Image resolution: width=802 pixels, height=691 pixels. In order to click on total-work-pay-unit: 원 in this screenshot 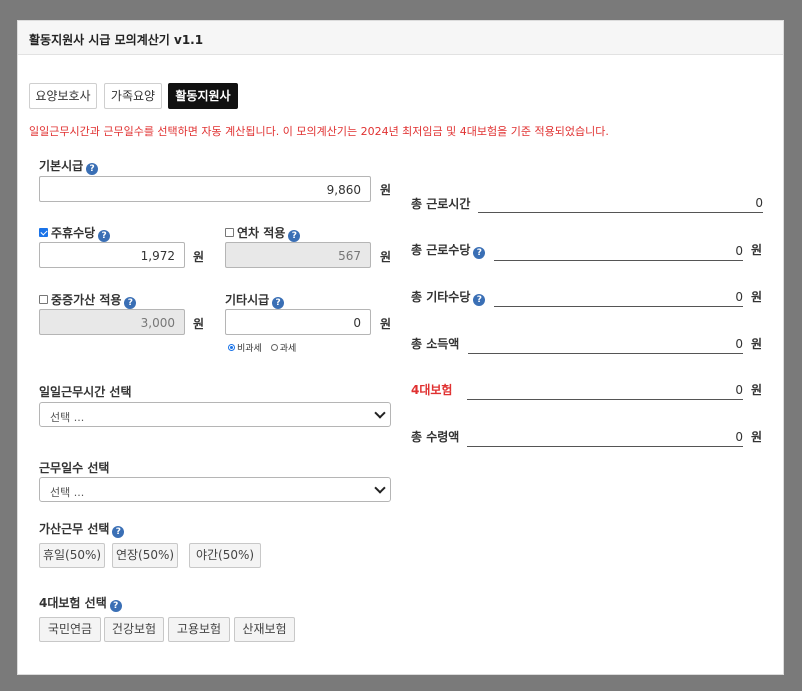, I will do `click(757, 250)`.